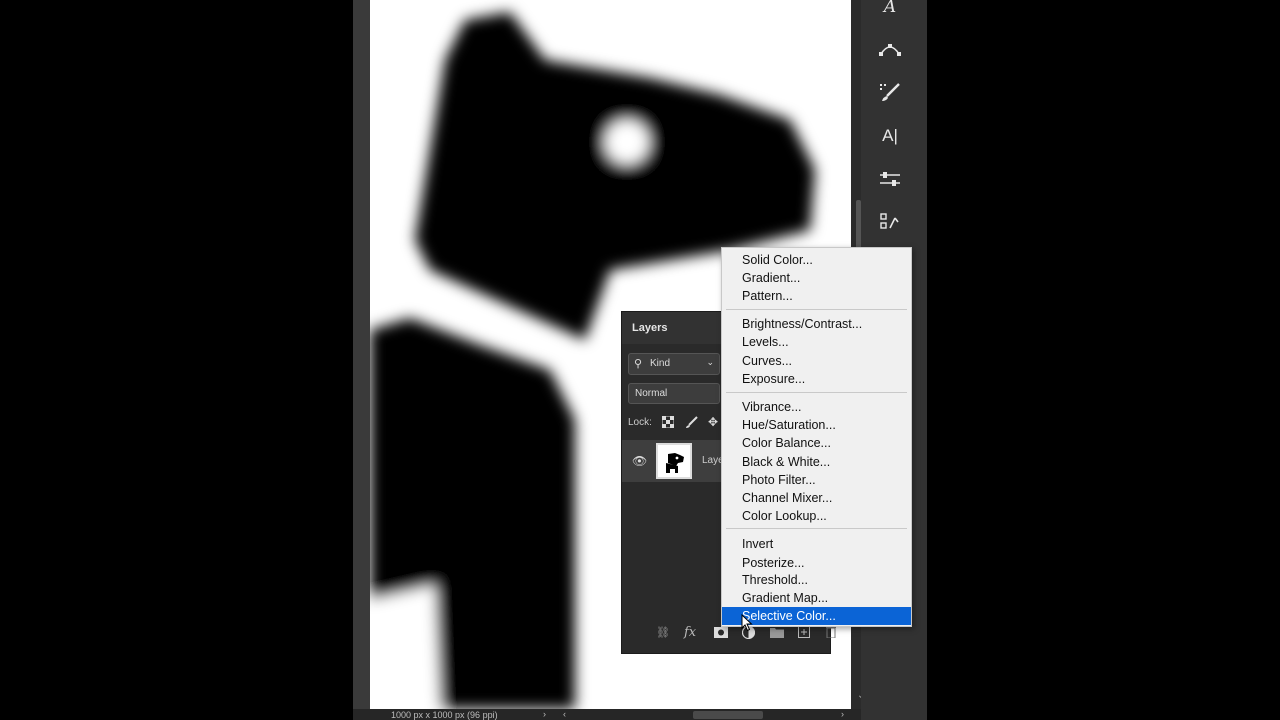  I want to click on mouse-pointer-icon, so click(747, 623).